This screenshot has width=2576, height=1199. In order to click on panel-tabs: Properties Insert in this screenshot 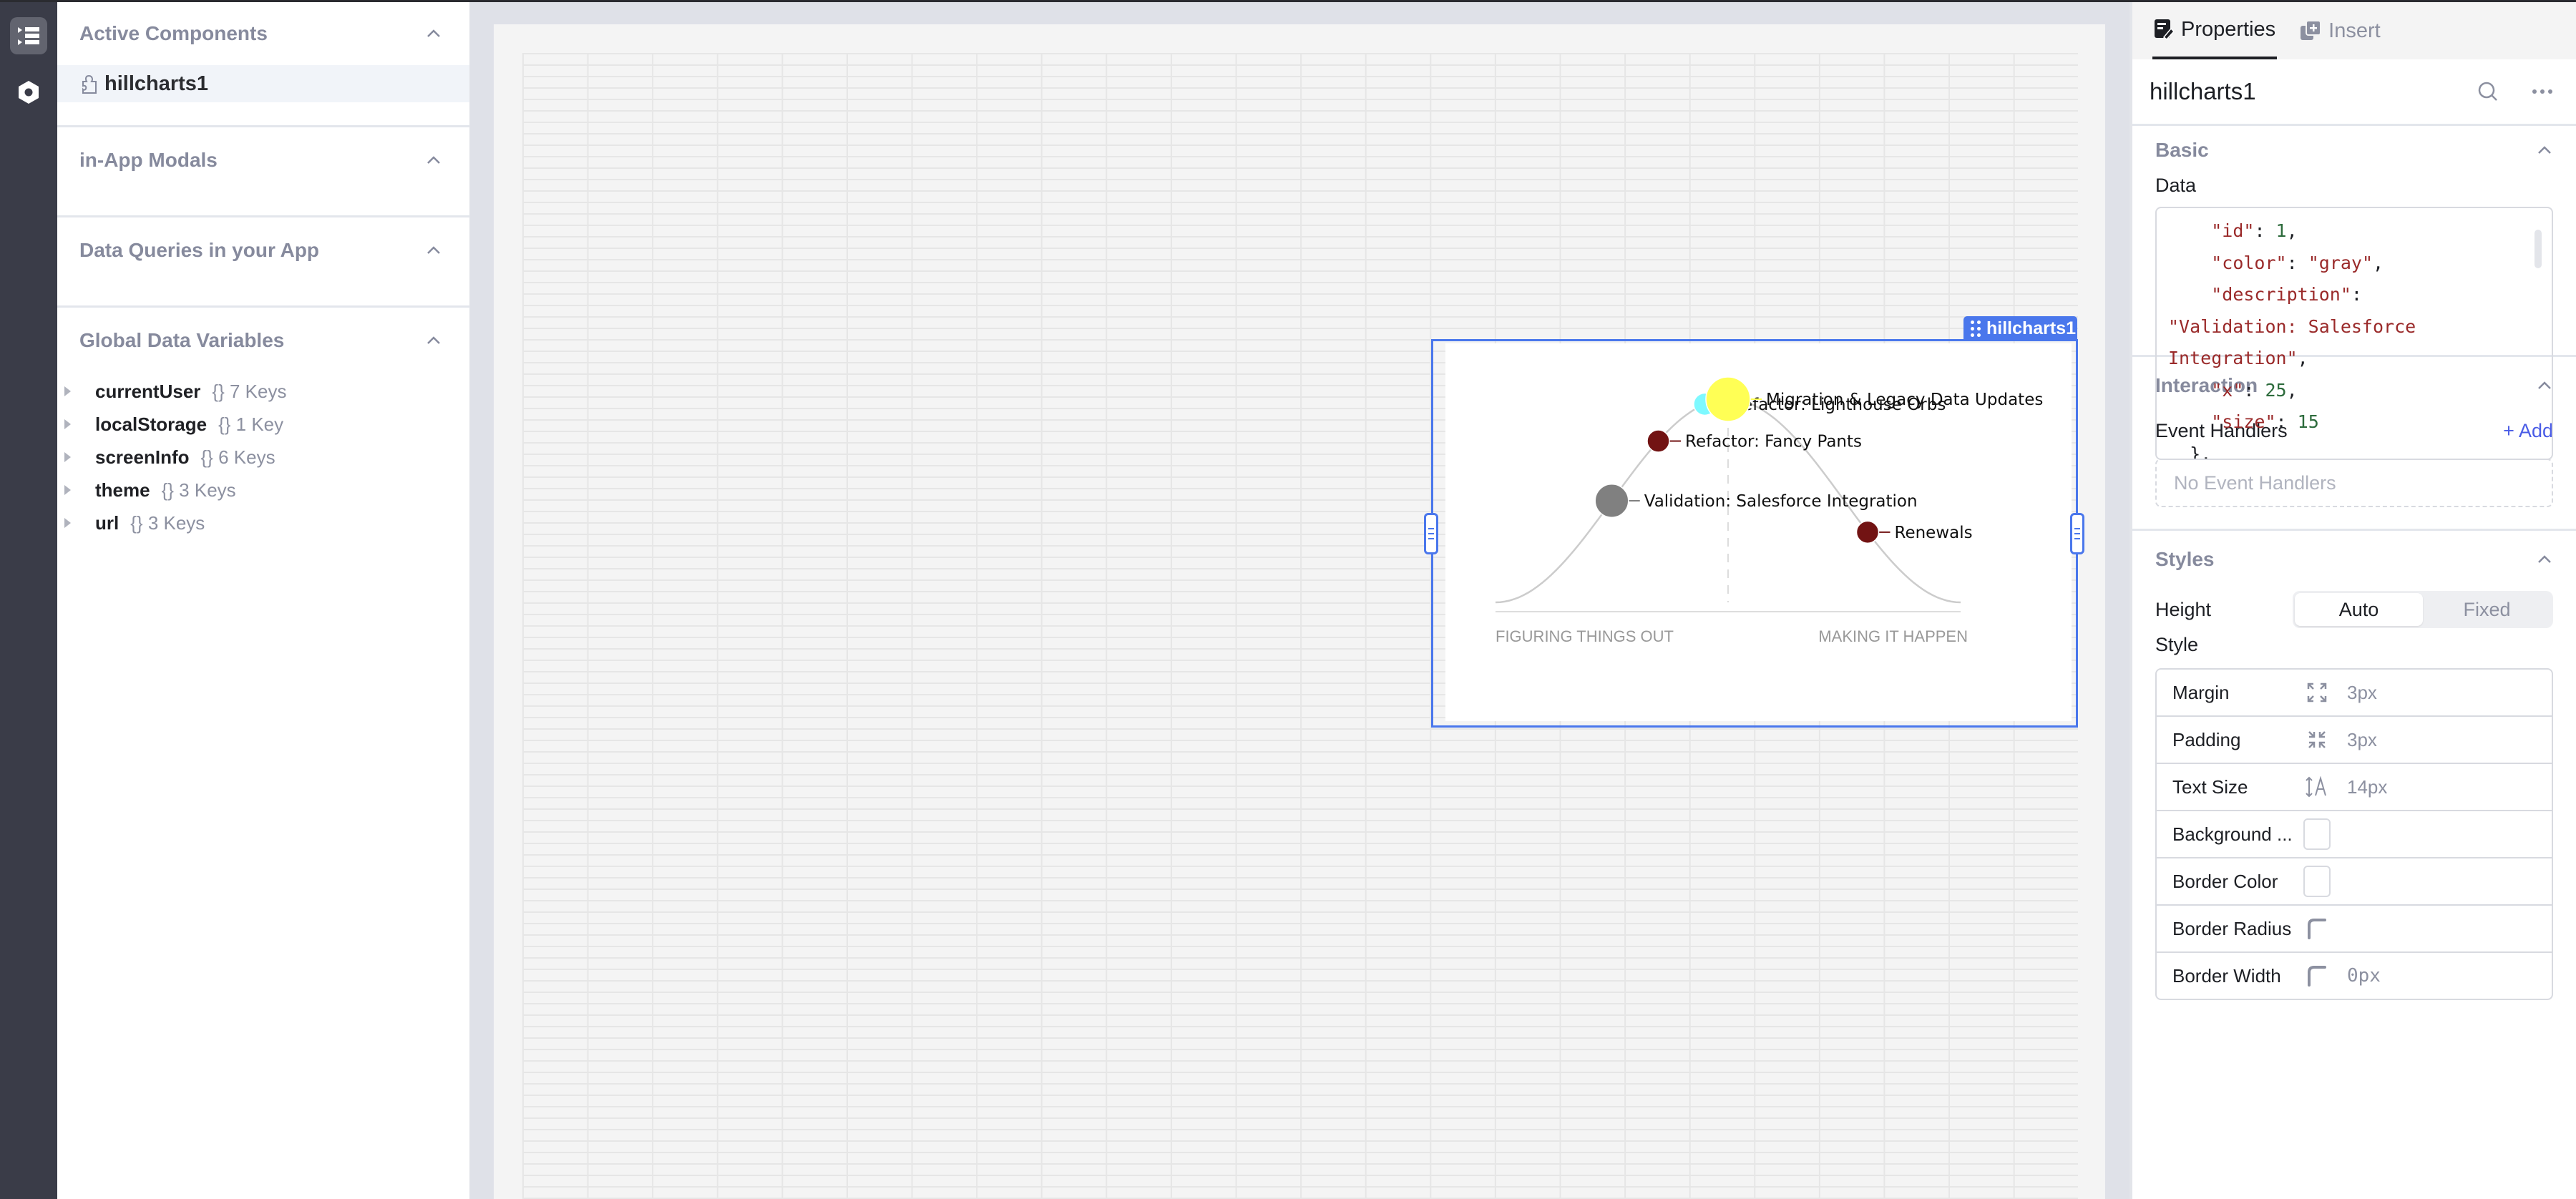, I will do `click(2354, 30)`.